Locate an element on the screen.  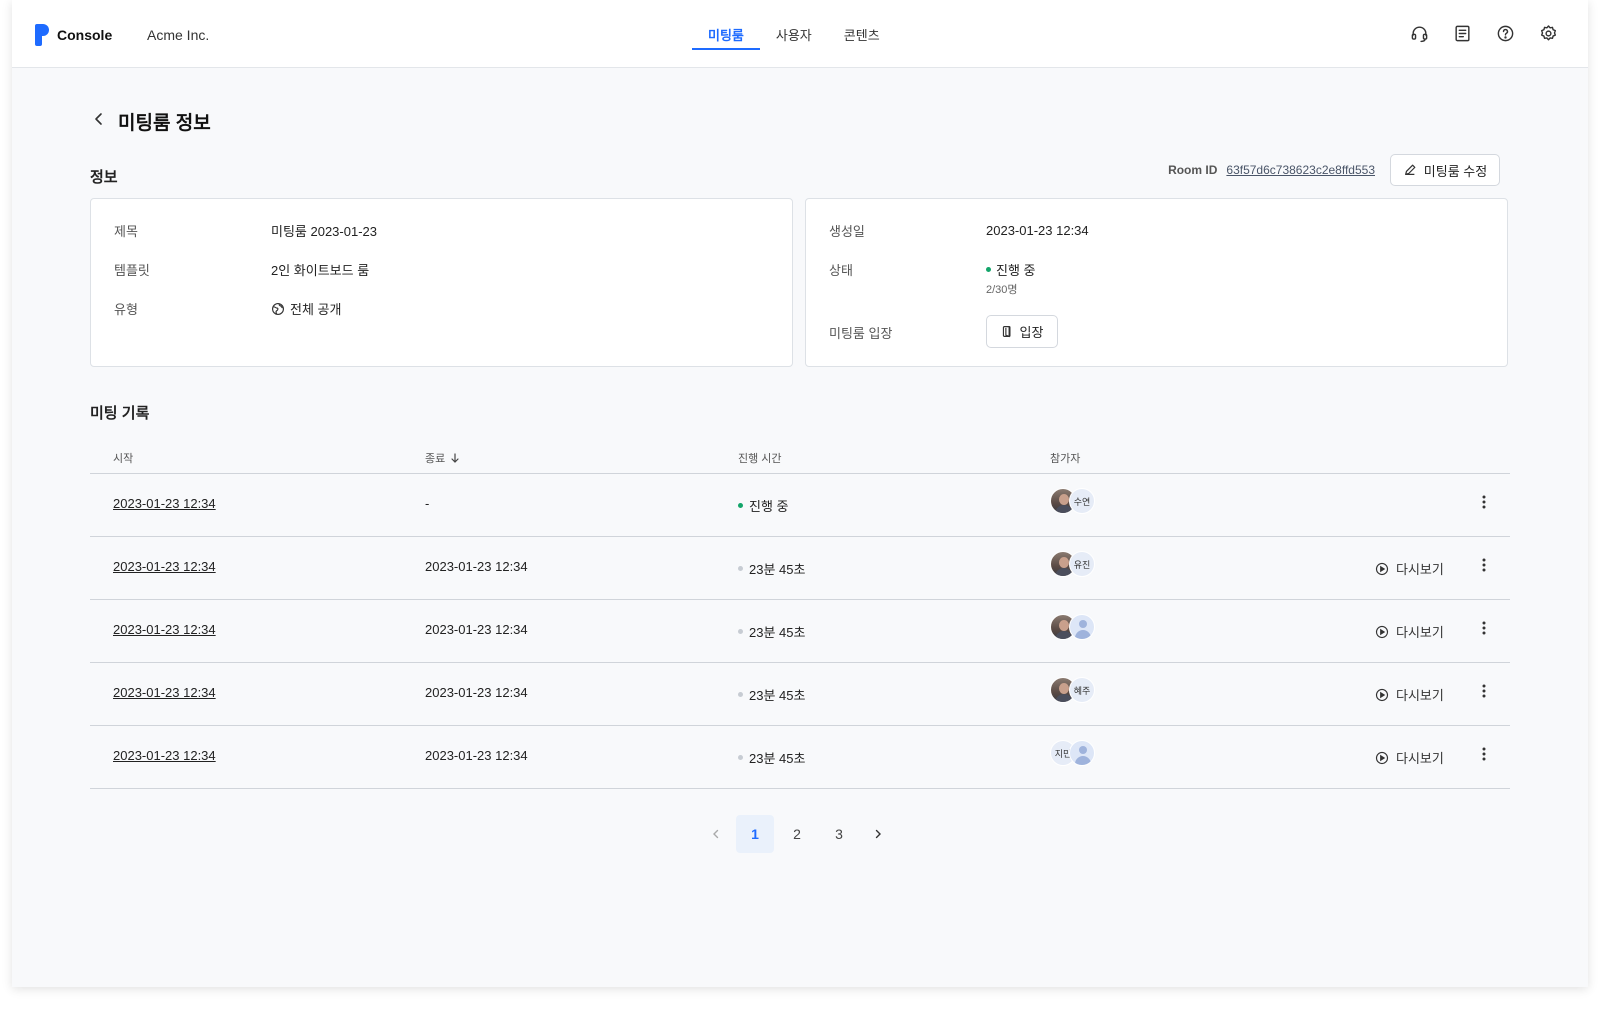
pagination: 1 2 3 is located at coordinates (799, 834).